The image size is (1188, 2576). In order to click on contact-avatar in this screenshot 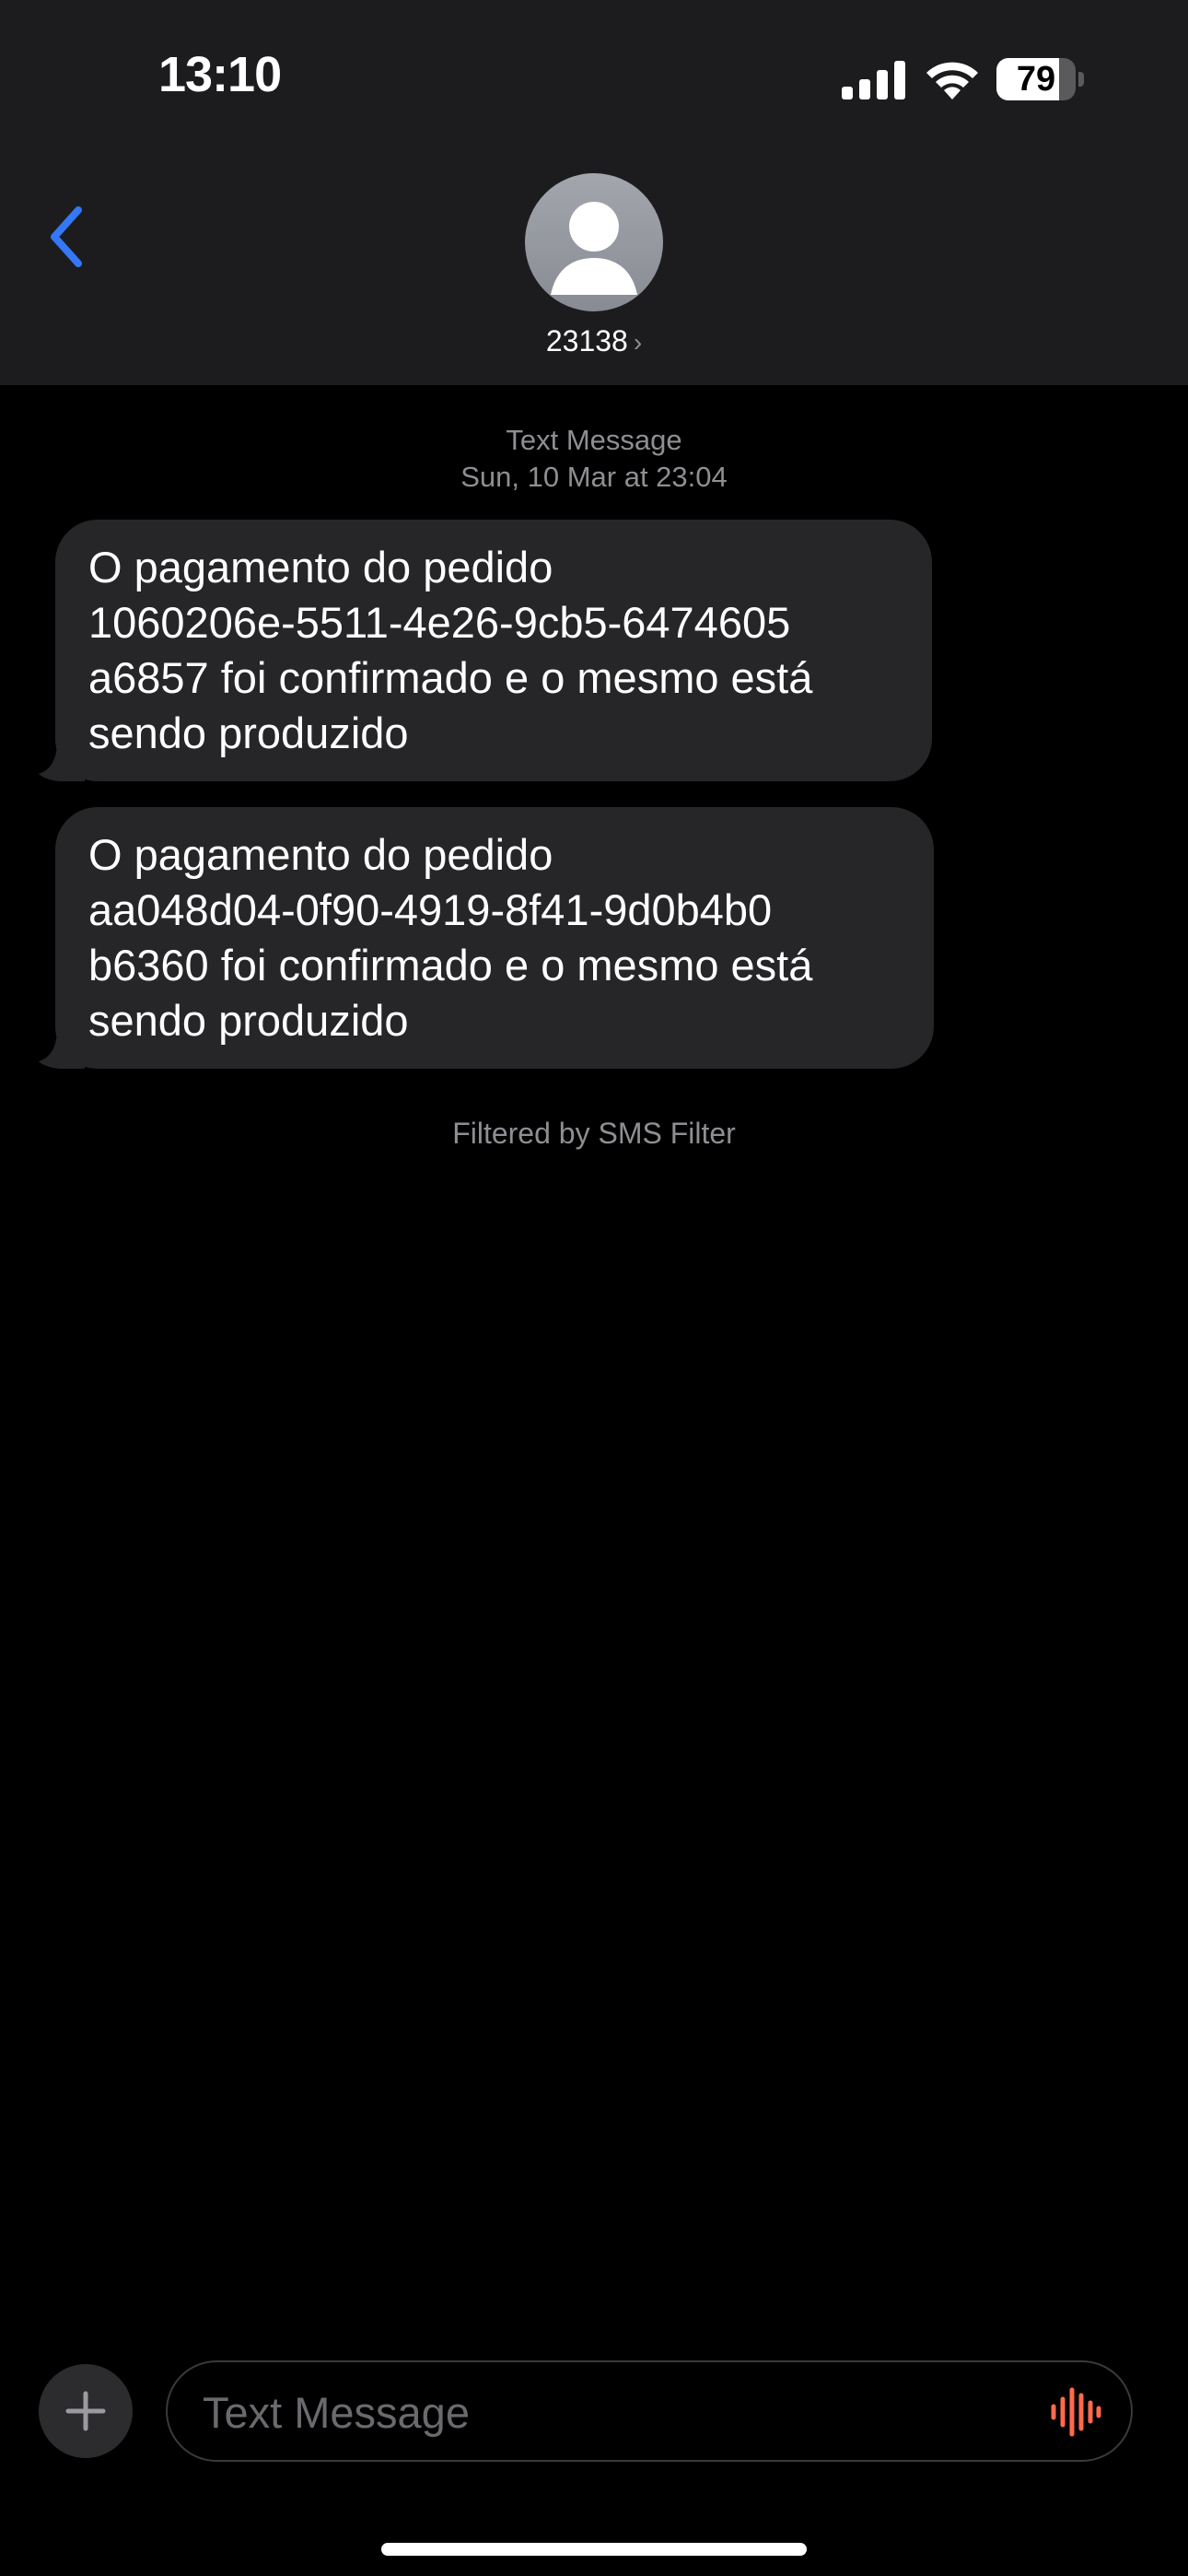, I will do `click(594, 242)`.